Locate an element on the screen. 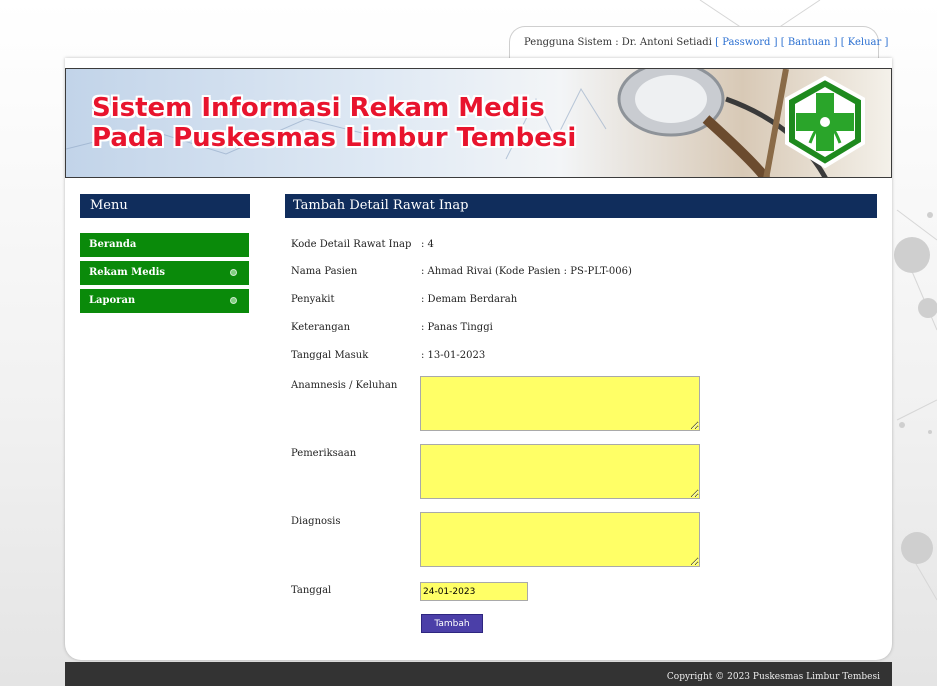  field-value-keterangan: : Panas Tinggi is located at coordinates (457, 327).